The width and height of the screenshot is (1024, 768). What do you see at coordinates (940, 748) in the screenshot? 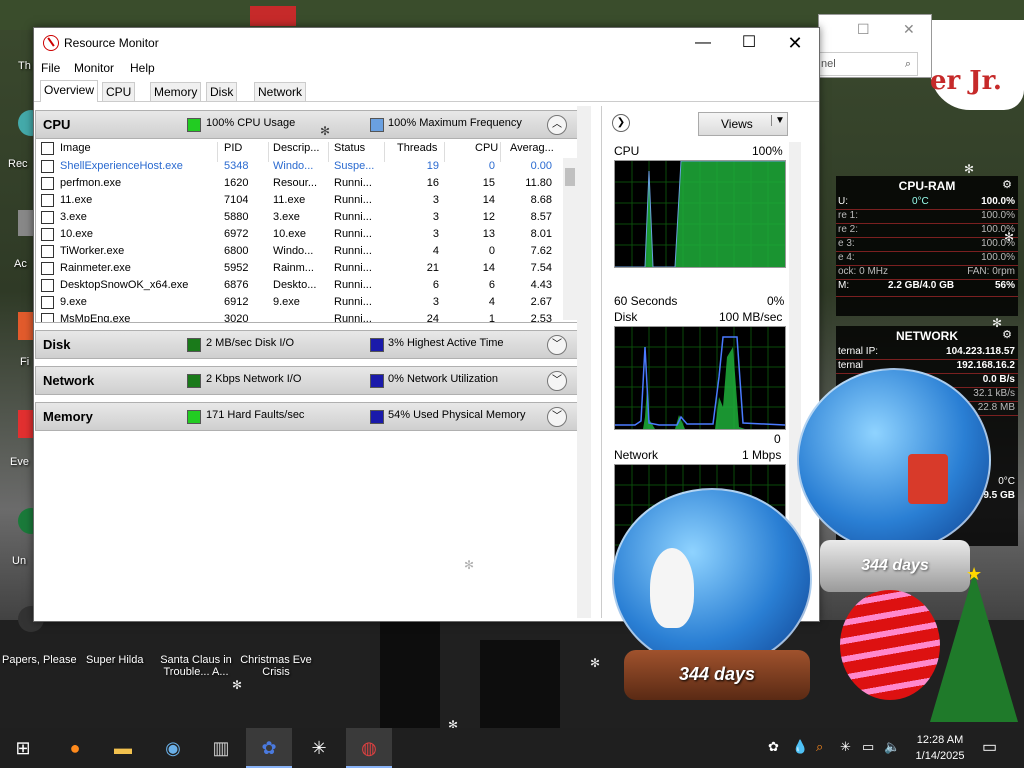
I see `system-clock: 12:28 AM 1/14/2025` at bounding box center [940, 748].